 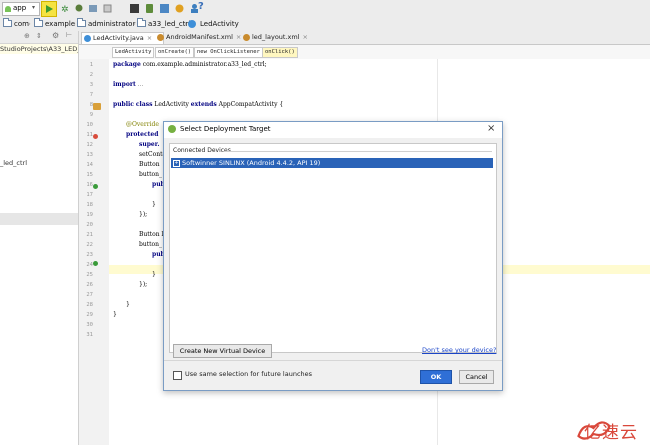 I want to click on line-number: 14, so click(x=89, y=165).